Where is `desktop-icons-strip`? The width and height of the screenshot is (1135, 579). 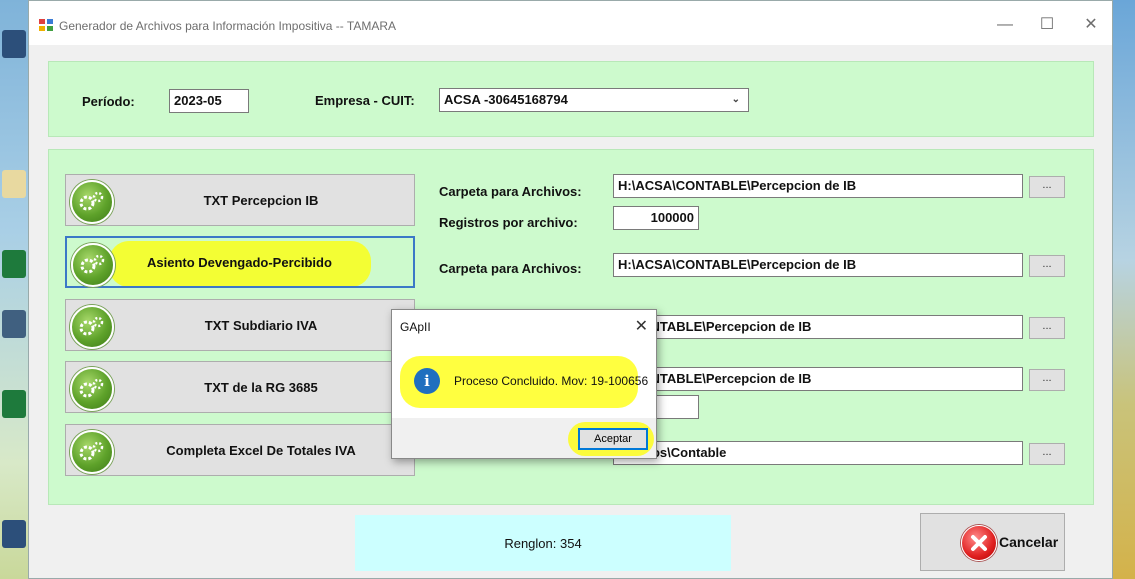 desktop-icons-strip is located at coordinates (14, 290).